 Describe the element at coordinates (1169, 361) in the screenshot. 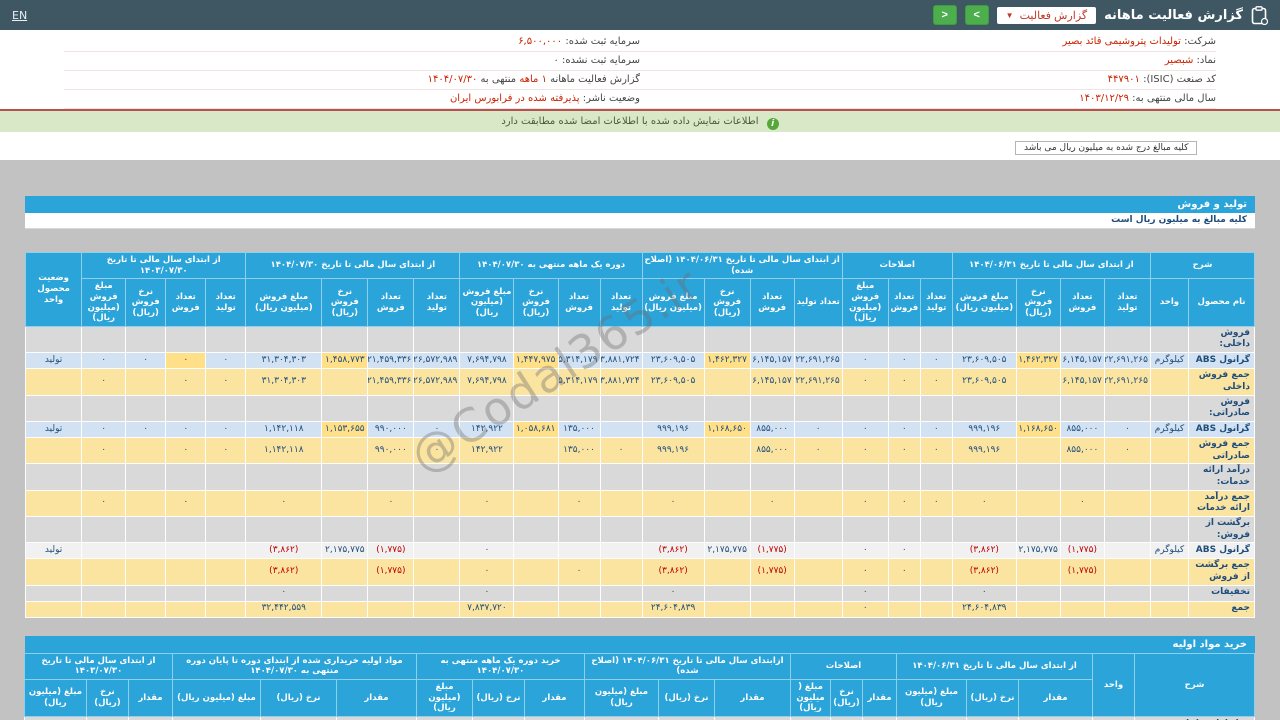

I see `unit-cell: کیلوگرم` at that location.